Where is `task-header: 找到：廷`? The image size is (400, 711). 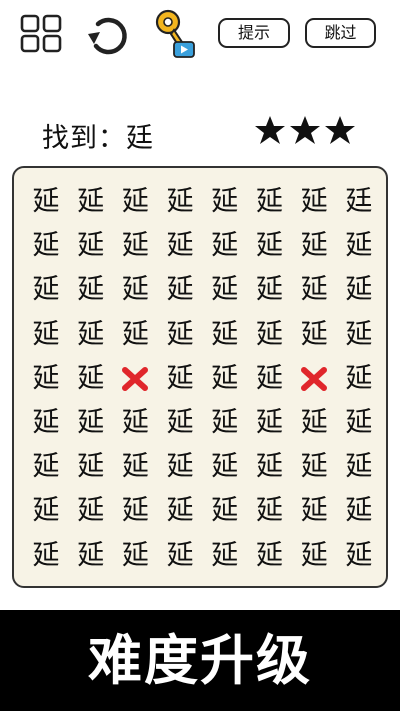 task-header: 找到：廷 is located at coordinates (200, 134).